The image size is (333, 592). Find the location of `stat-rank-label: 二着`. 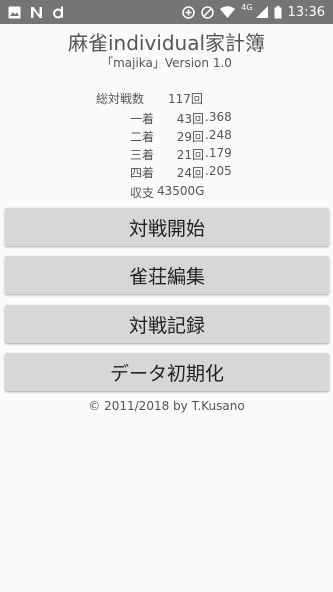

stat-rank-label: 二着 is located at coordinates (141, 137).